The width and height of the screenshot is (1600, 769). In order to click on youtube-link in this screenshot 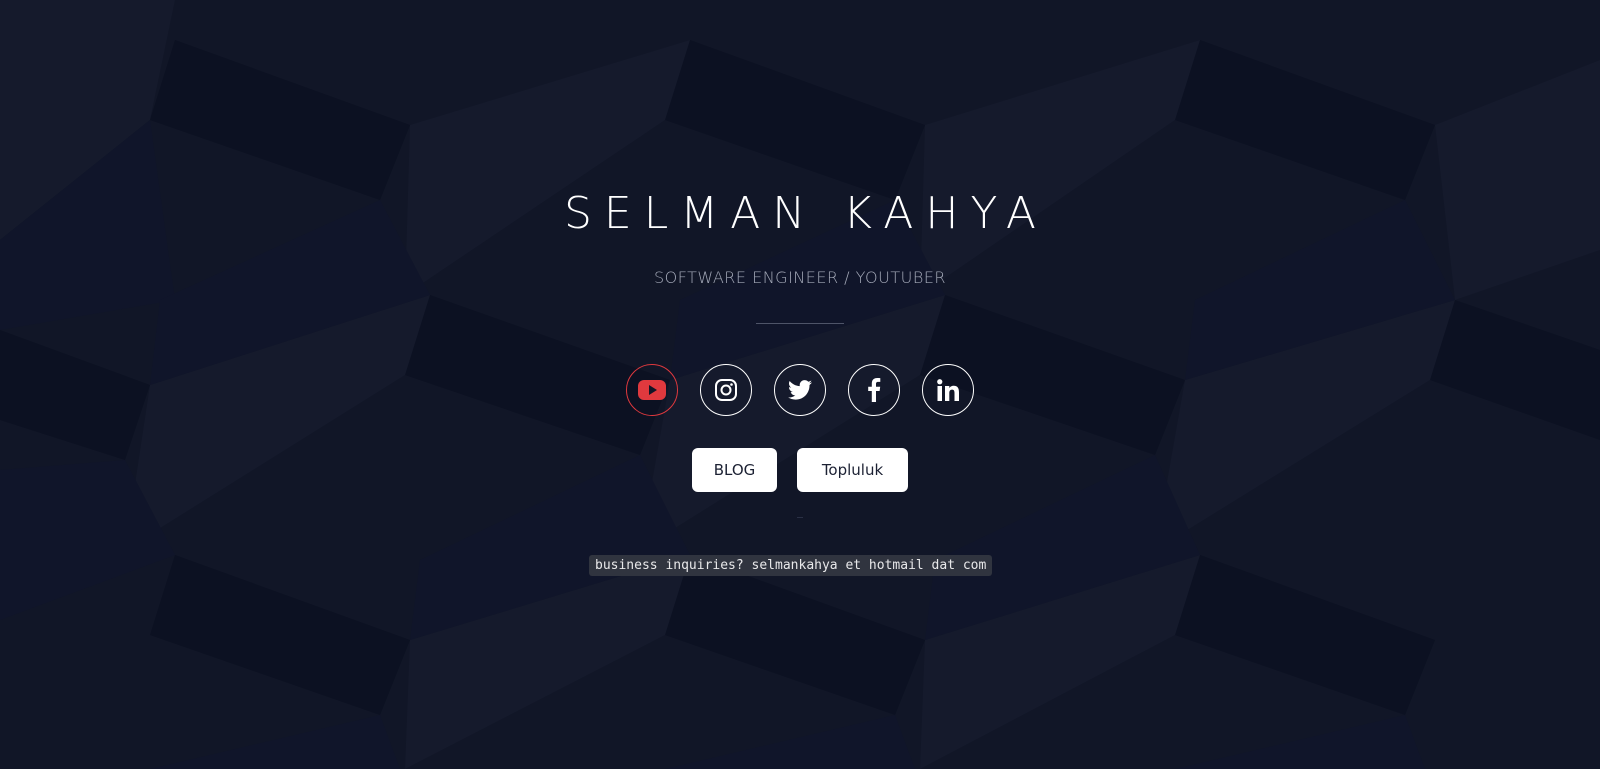, I will do `click(652, 390)`.